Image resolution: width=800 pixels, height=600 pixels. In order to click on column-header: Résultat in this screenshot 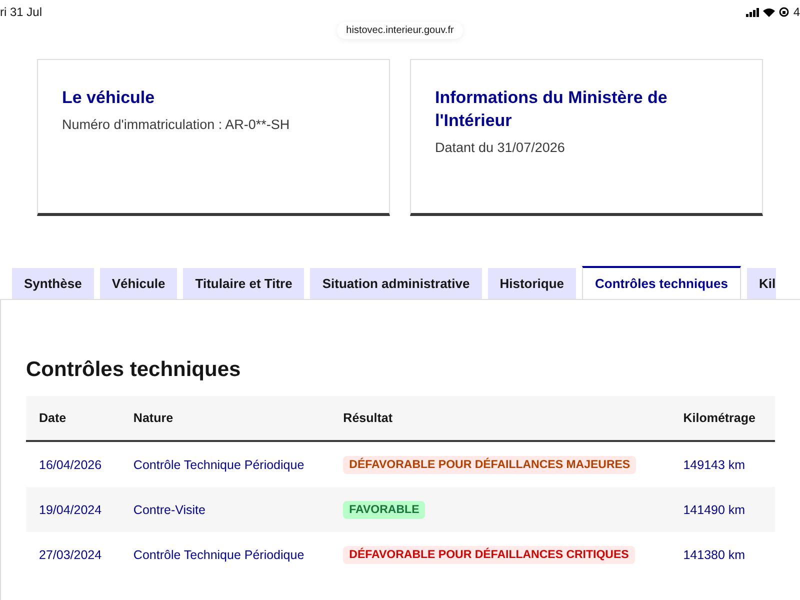, I will do `click(500, 418)`.